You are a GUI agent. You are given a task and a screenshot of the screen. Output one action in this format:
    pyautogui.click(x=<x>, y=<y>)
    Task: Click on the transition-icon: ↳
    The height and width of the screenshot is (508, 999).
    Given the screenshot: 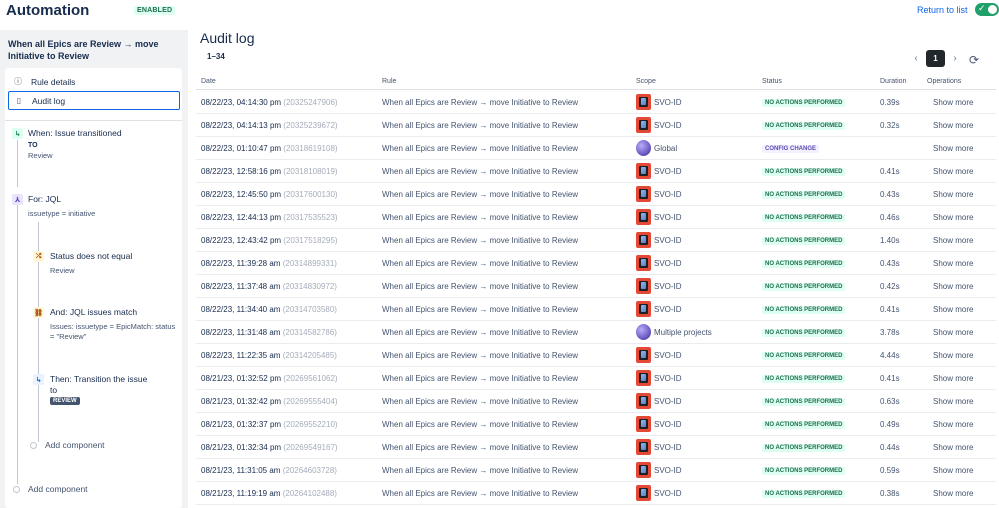 What is the action you would take?
    pyautogui.click(x=17, y=133)
    